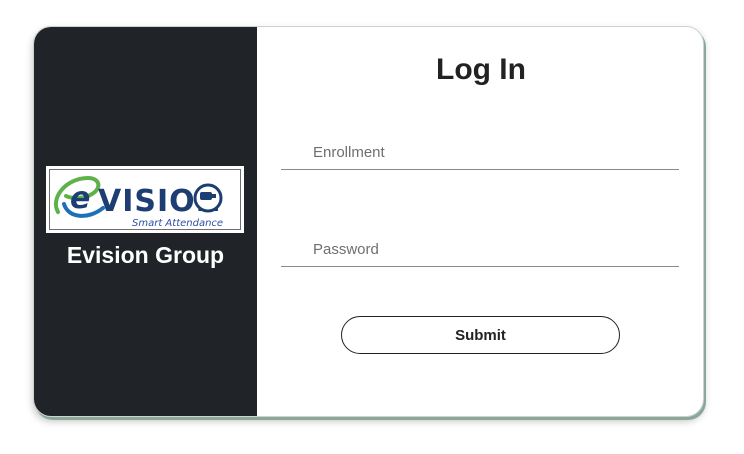  Describe the element at coordinates (145, 255) in the screenshot. I see `brand-name: Evision Group` at that location.